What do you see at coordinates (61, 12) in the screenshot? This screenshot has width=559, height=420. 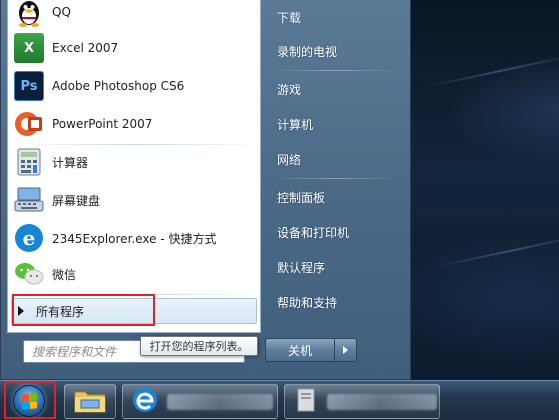 I see `program-label: QQ` at bounding box center [61, 12].